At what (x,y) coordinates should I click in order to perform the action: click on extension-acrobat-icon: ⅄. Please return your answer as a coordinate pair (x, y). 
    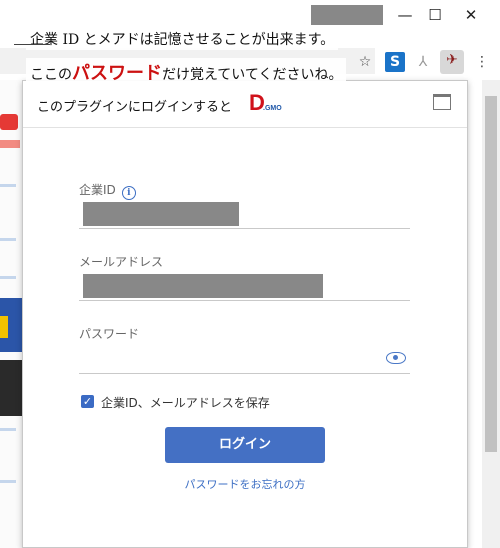
    Looking at the image, I should click on (423, 62).